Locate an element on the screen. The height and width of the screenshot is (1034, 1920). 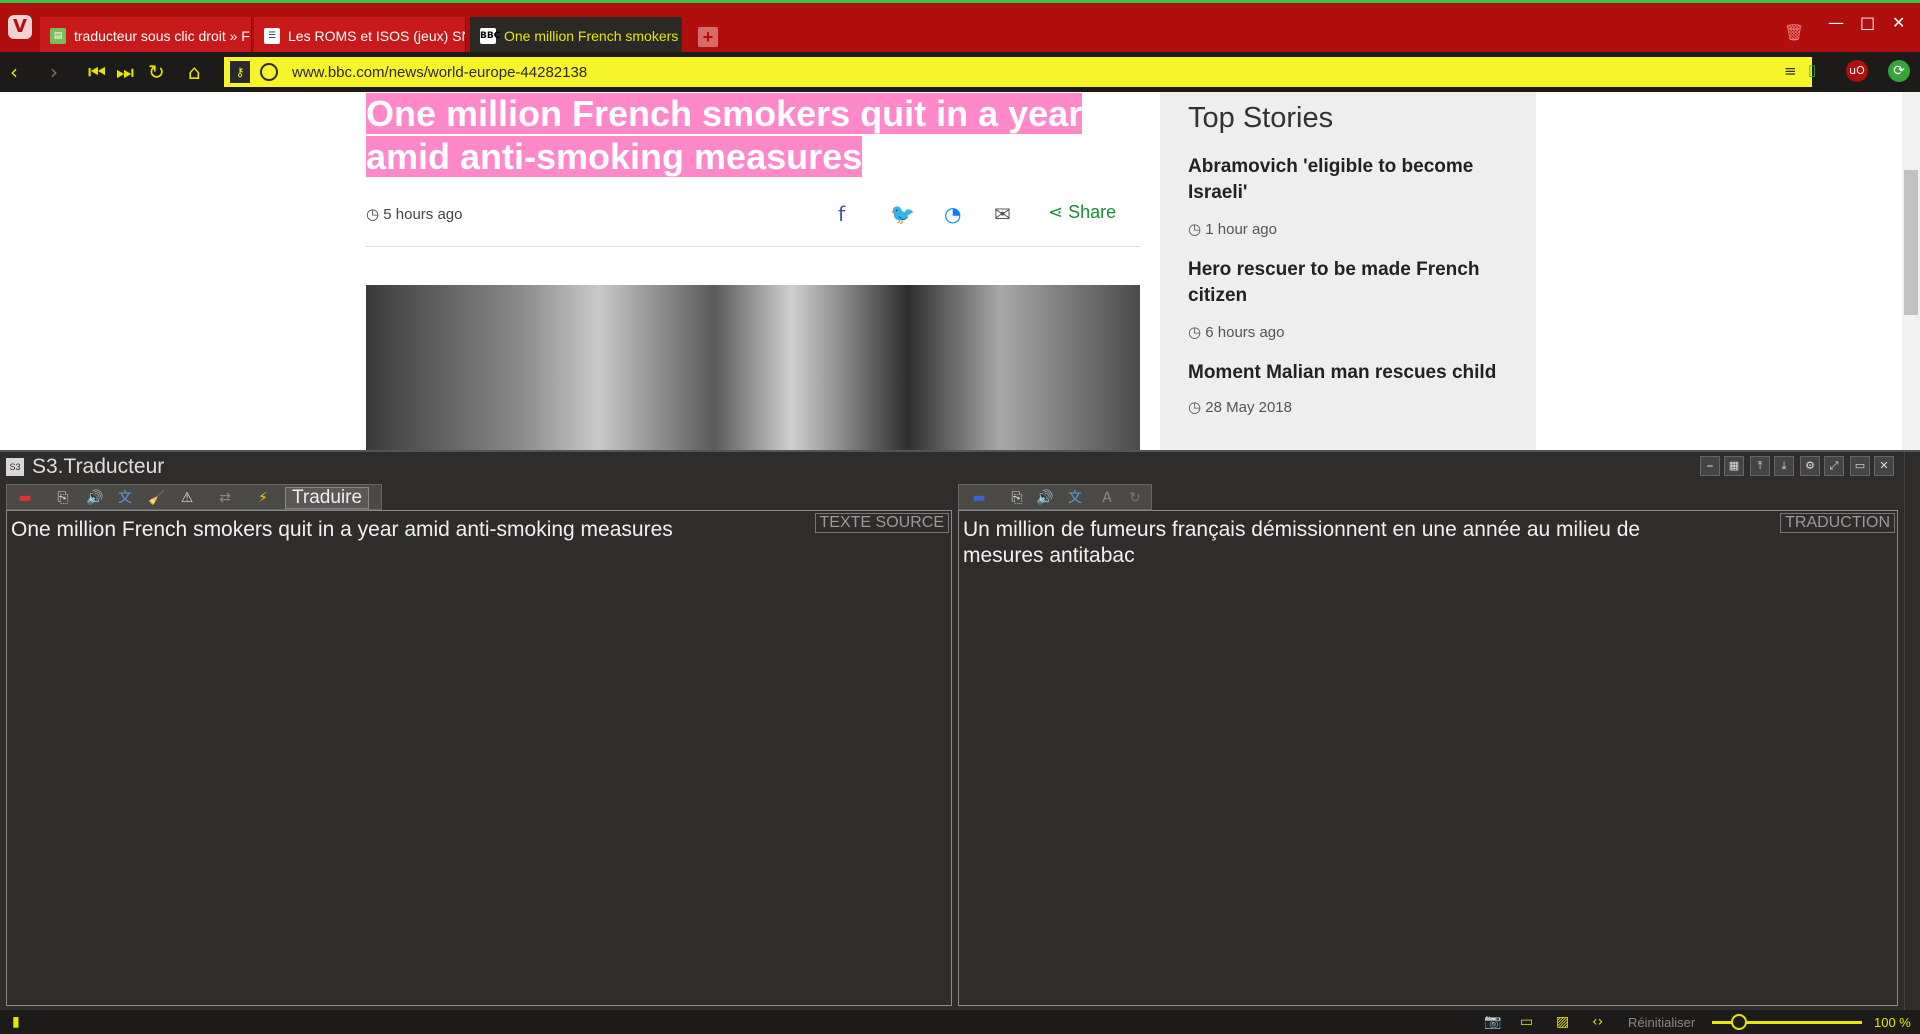
extension-icon: ⟳ is located at coordinates (1899, 71).